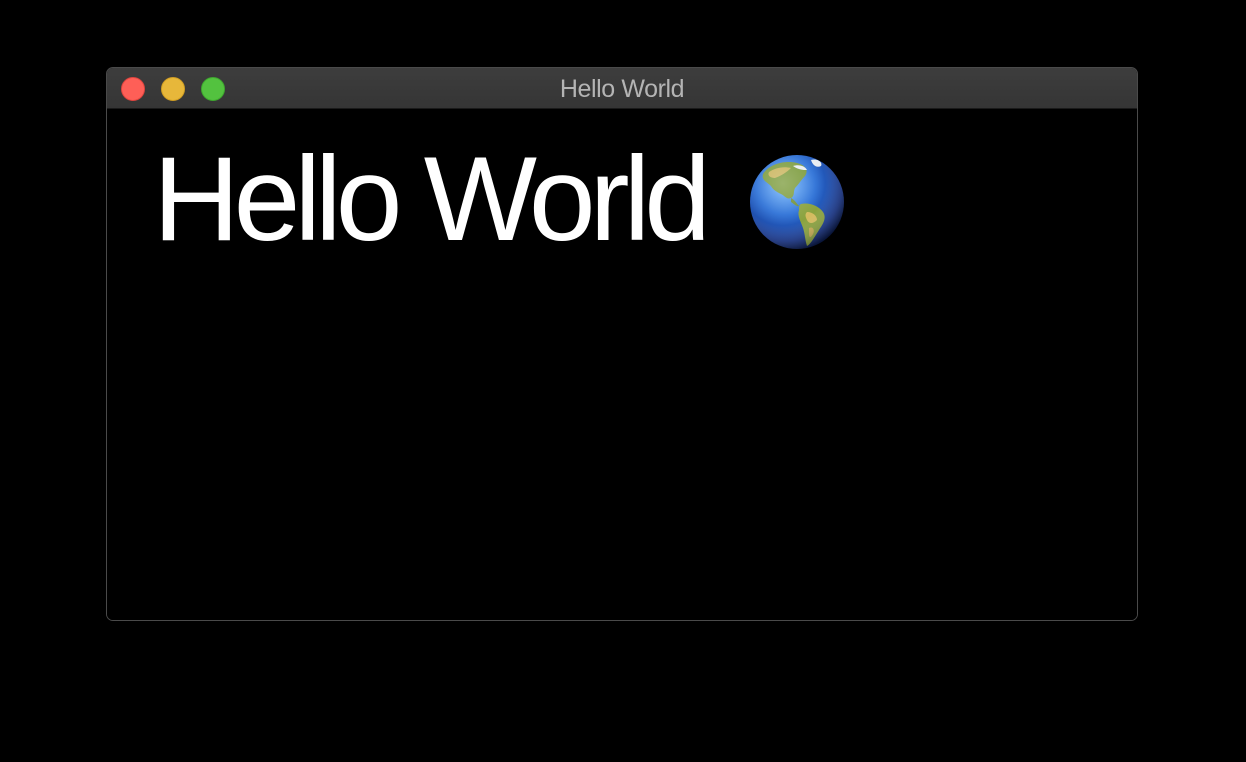 The height and width of the screenshot is (762, 1246). I want to click on globe-americas-icon, so click(797, 202).